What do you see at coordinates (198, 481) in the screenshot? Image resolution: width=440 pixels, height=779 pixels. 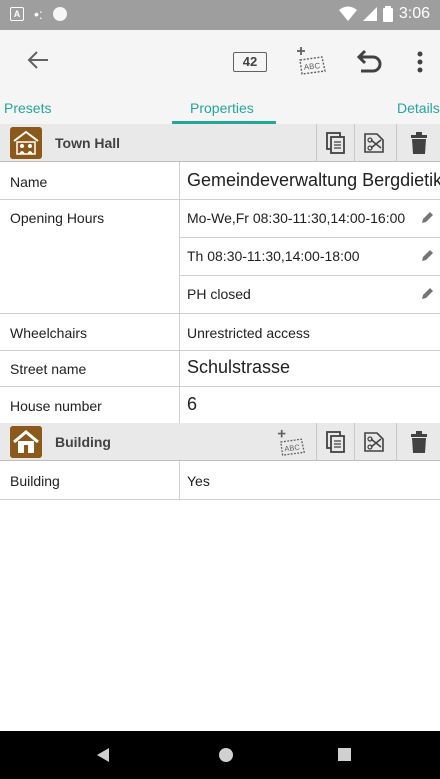 I see `value-building: Yes` at bounding box center [198, 481].